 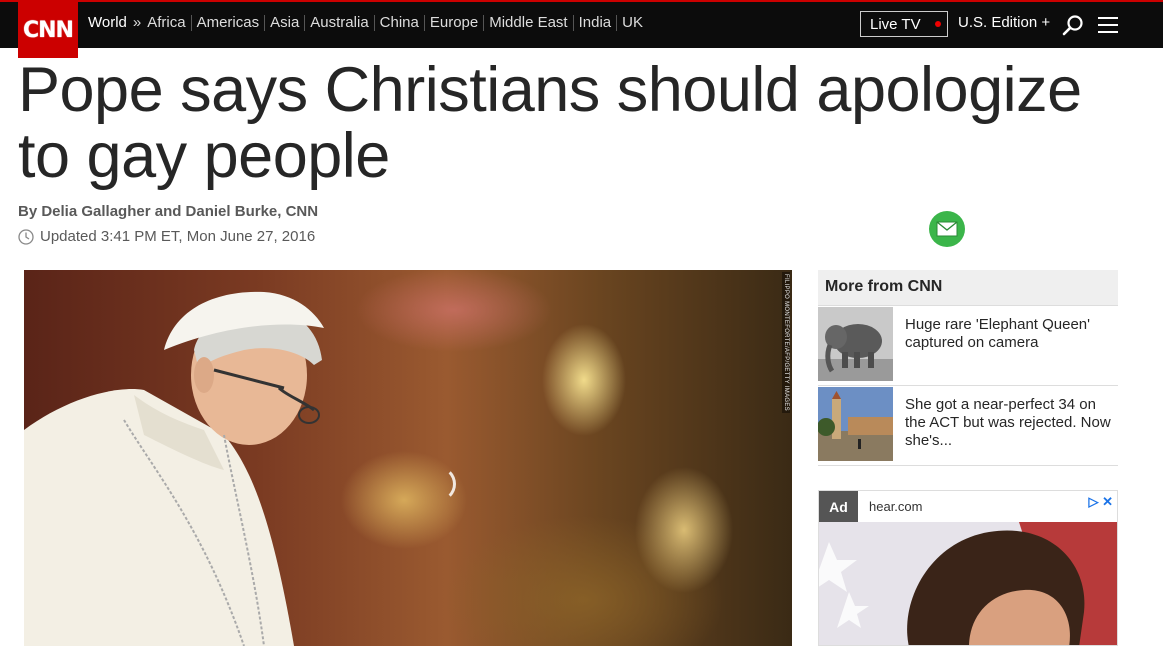 I want to click on article-byline: By Delia Gallagher and Daniel Burke, CNN, so click(x=168, y=211).